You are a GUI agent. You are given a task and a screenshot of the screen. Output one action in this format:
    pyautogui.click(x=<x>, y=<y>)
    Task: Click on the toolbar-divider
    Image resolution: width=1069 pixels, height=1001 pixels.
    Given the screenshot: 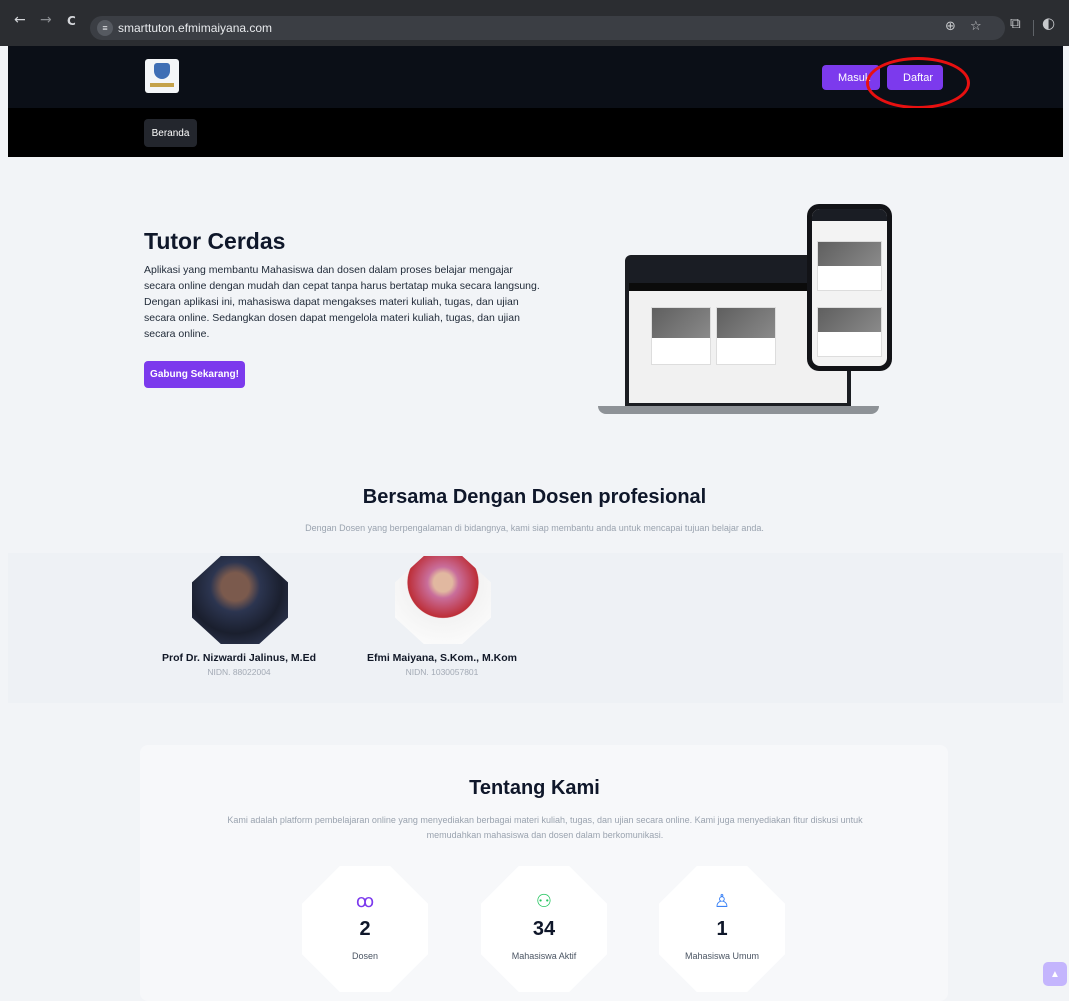 What is the action you would take?
    pyautogui.click(x=1033, y=28)
    